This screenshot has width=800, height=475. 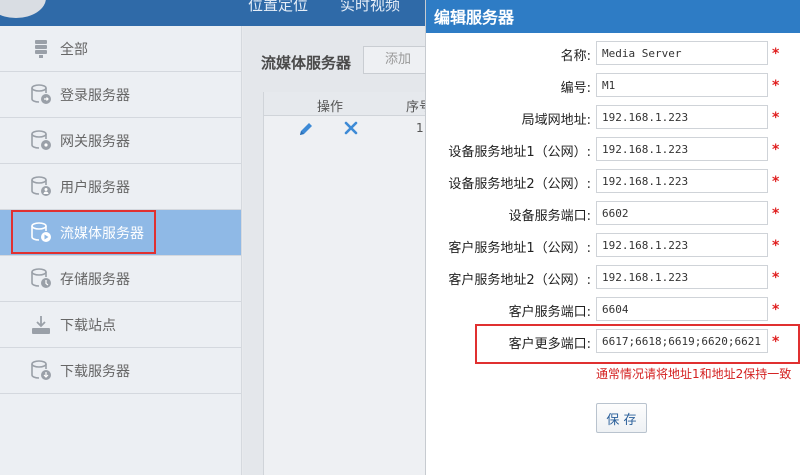 What do you see at coordinates (621, 418) in the screenshot?
I see `save-button: 保 存` at bounding box center [621, 418].